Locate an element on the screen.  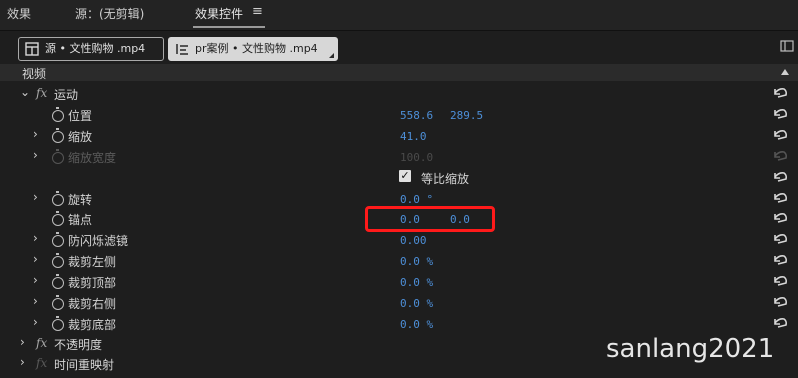
position-label: 位置 is located at coordinates (80, 116).